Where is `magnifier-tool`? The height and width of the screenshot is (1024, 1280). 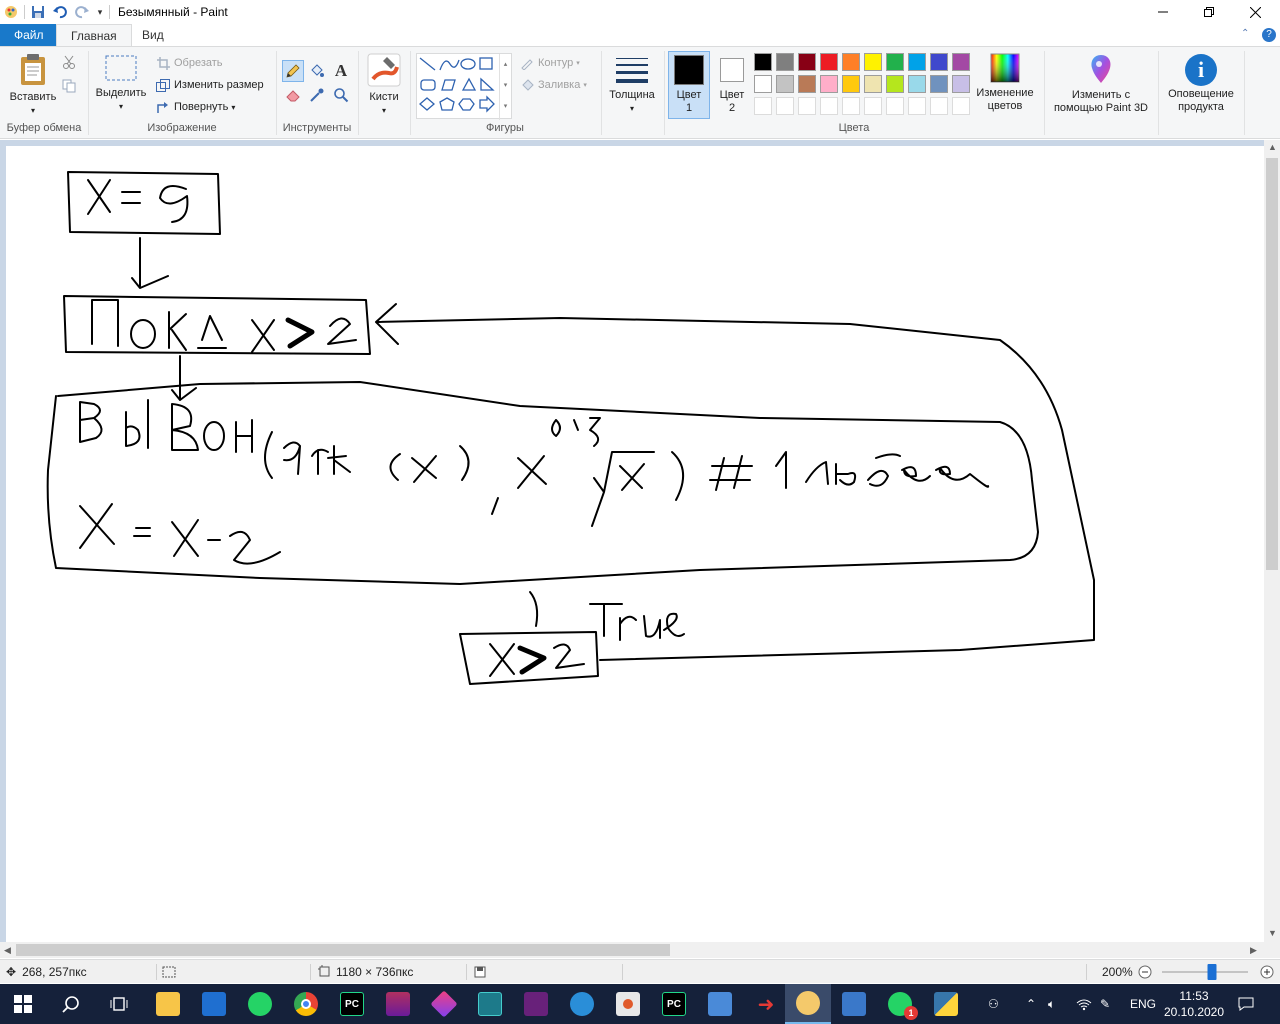
magnifier-tool is located at coordinates (341, 95).